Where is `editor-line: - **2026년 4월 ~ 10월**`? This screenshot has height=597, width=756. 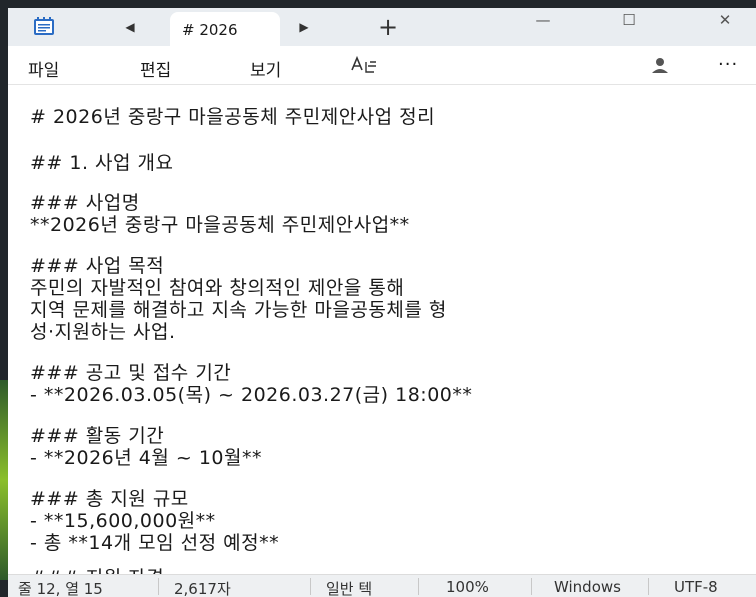 editor-line: - **2026년 4월 ~ 10월** is located at coordinates (146, 458).